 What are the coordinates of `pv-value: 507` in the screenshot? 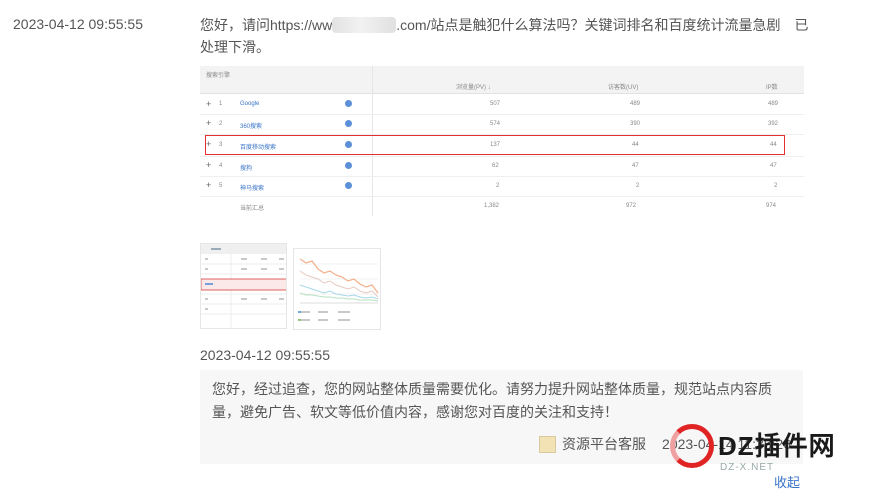 It's located at (495, 104).